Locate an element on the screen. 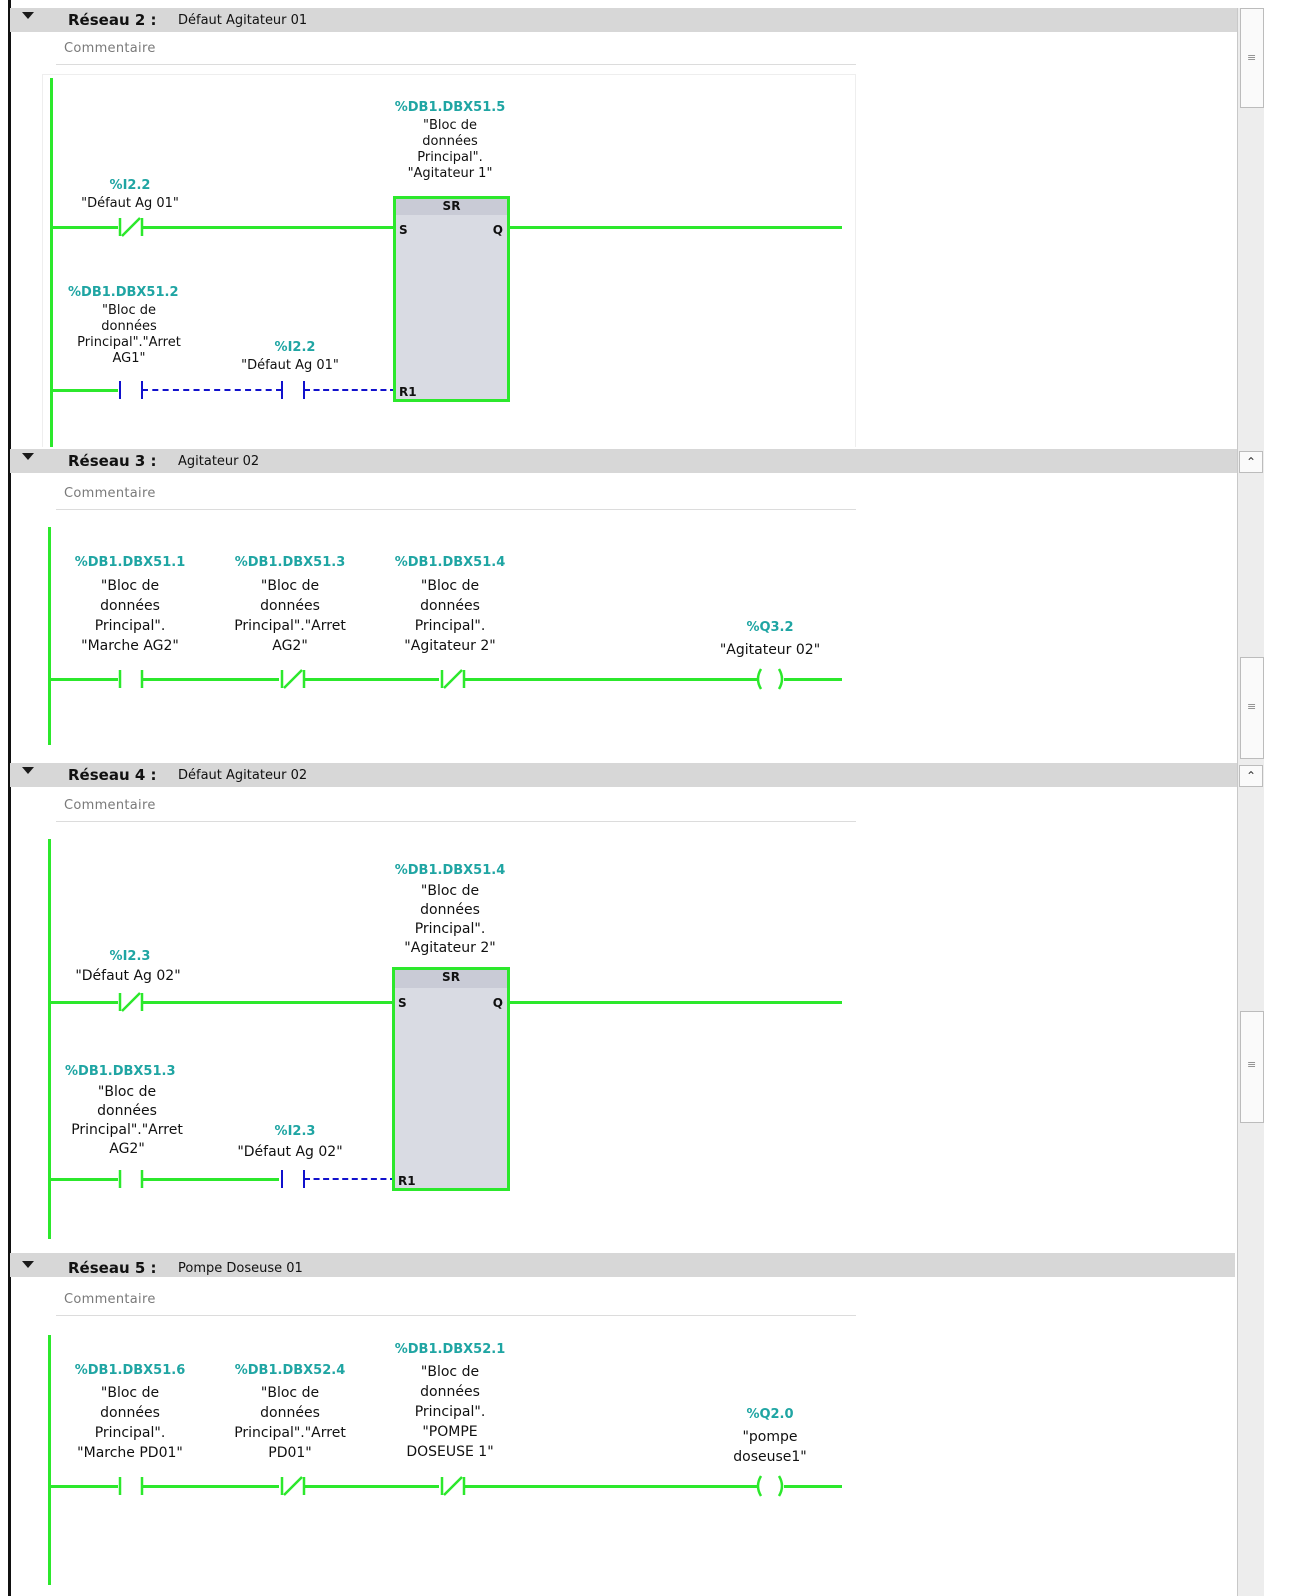 Image resolution: width=1298 pixels, height=1596 pixels. coil-address: %Q3.2 is located at coordinates (770, 627).